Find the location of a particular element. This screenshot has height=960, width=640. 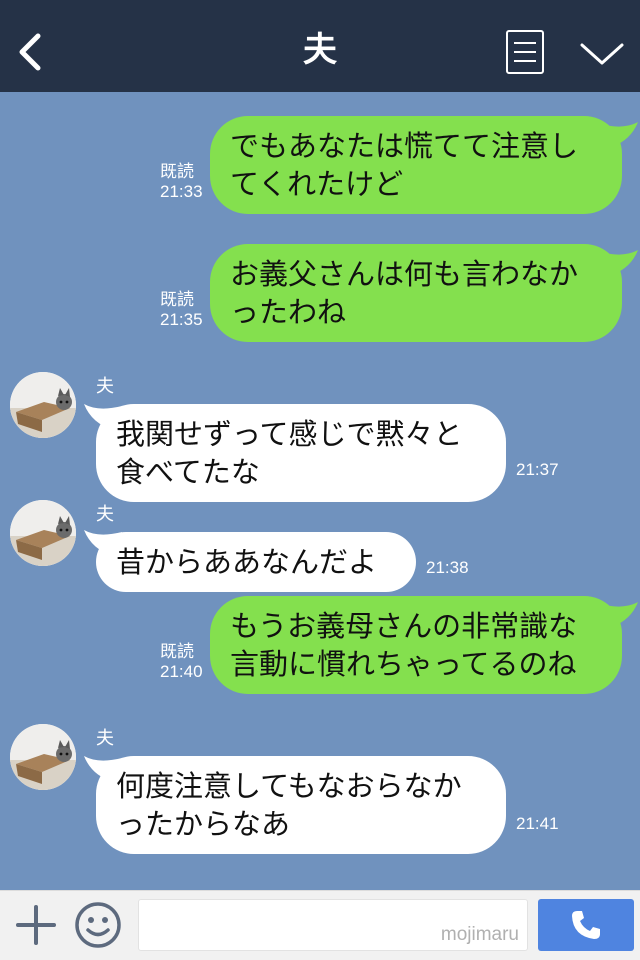

message-line: 何度注意してもなおらなか is located at coordinates (289, 786).